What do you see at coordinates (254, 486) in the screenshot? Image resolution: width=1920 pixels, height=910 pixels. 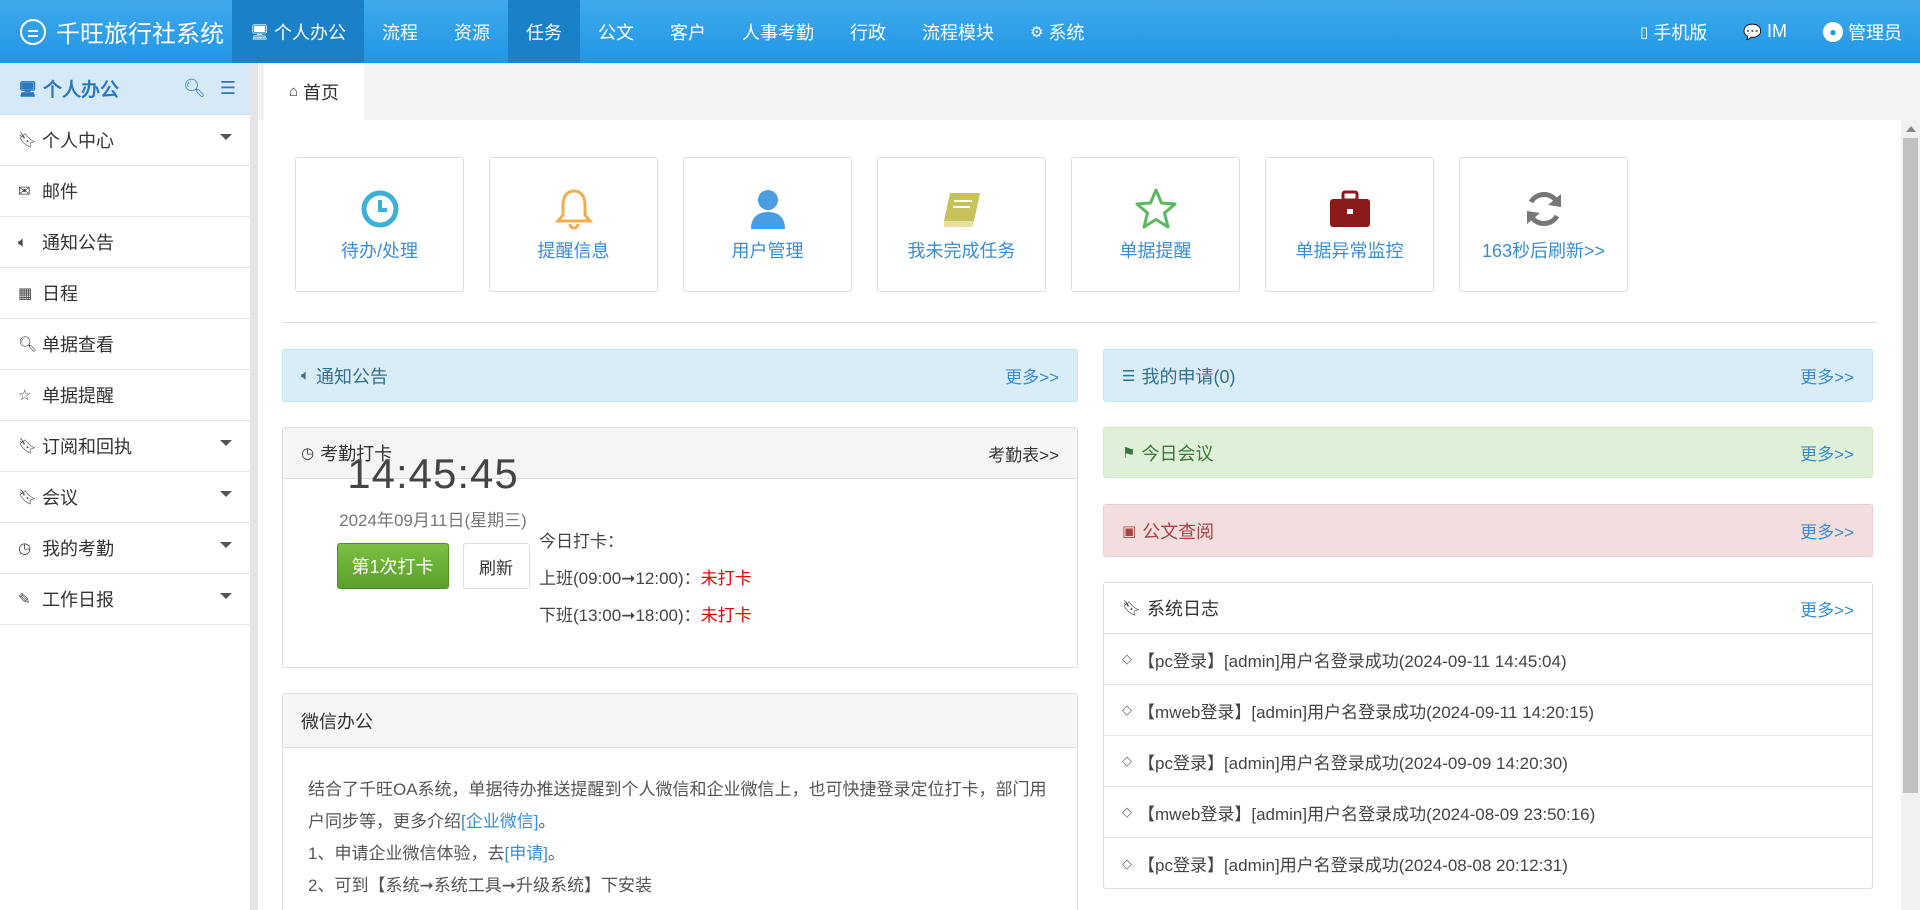 I see `sidebar-scrollbar` at bounding box center [254, 486].